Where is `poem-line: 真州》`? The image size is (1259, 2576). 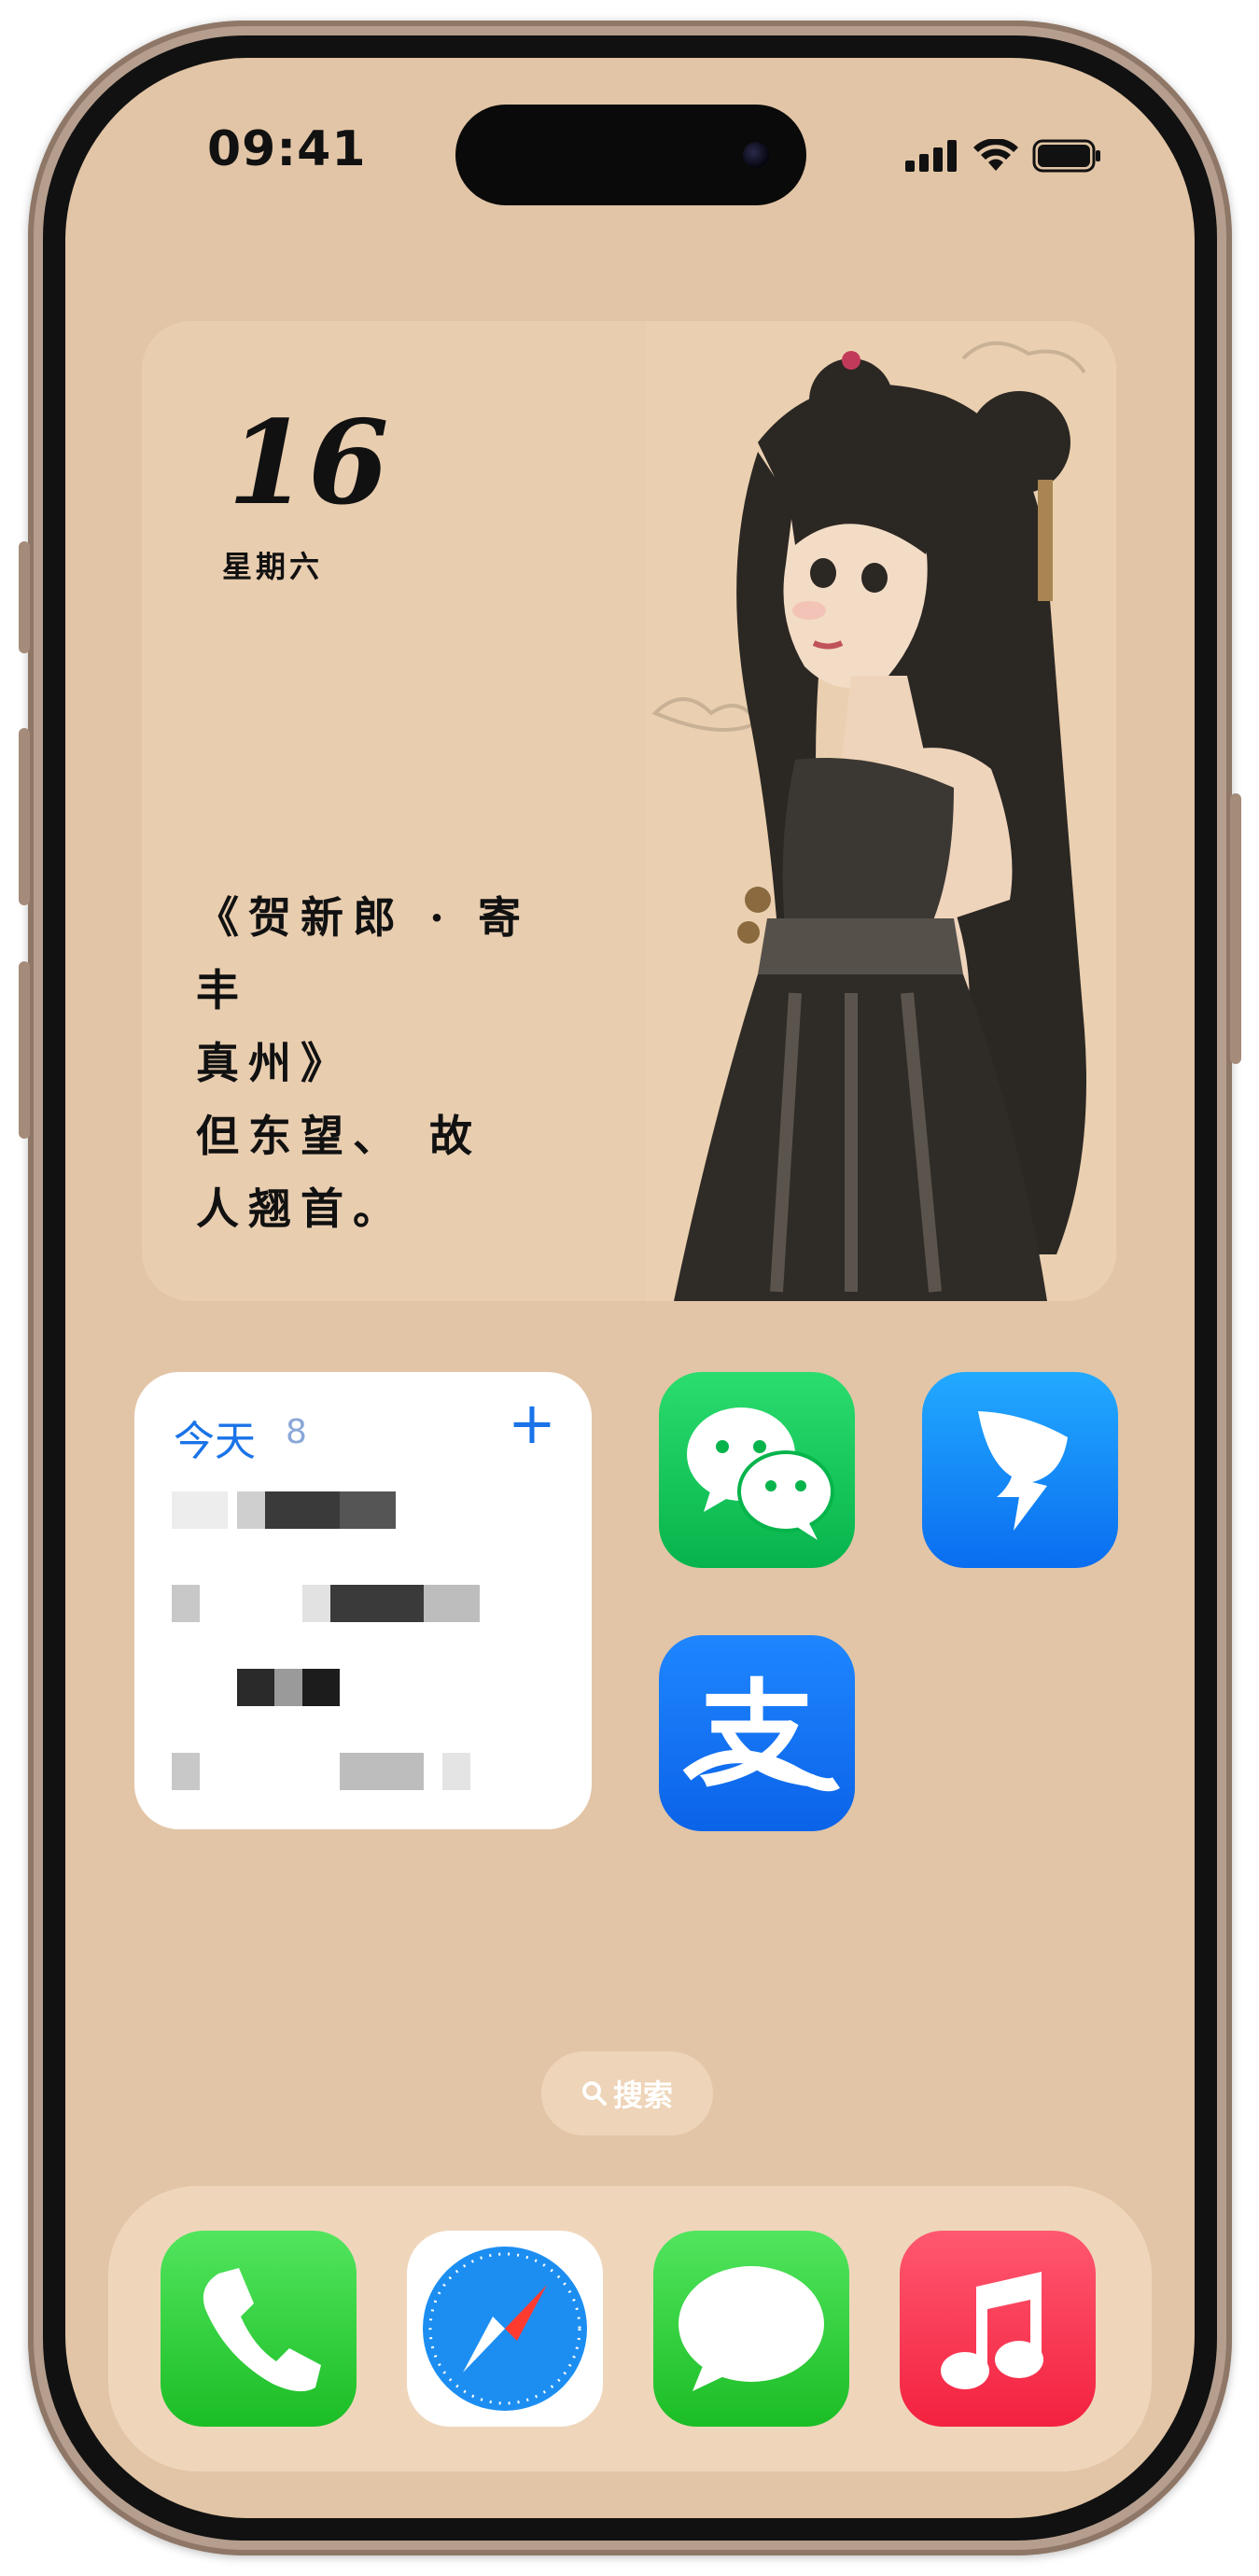
poem-line: 真州》 is located at coordinates (274, 1063).